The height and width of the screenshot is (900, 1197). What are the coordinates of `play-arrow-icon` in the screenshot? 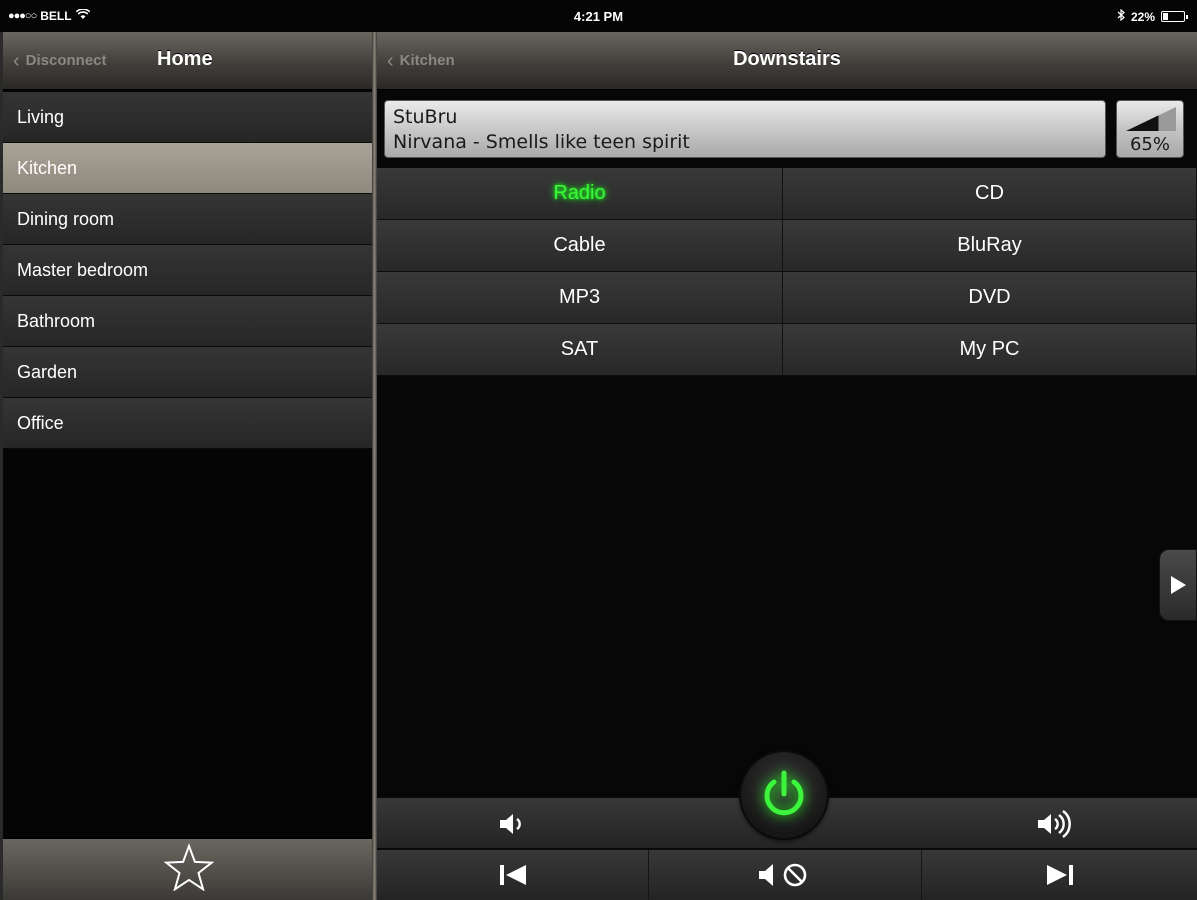 It's located at (1178, 585).